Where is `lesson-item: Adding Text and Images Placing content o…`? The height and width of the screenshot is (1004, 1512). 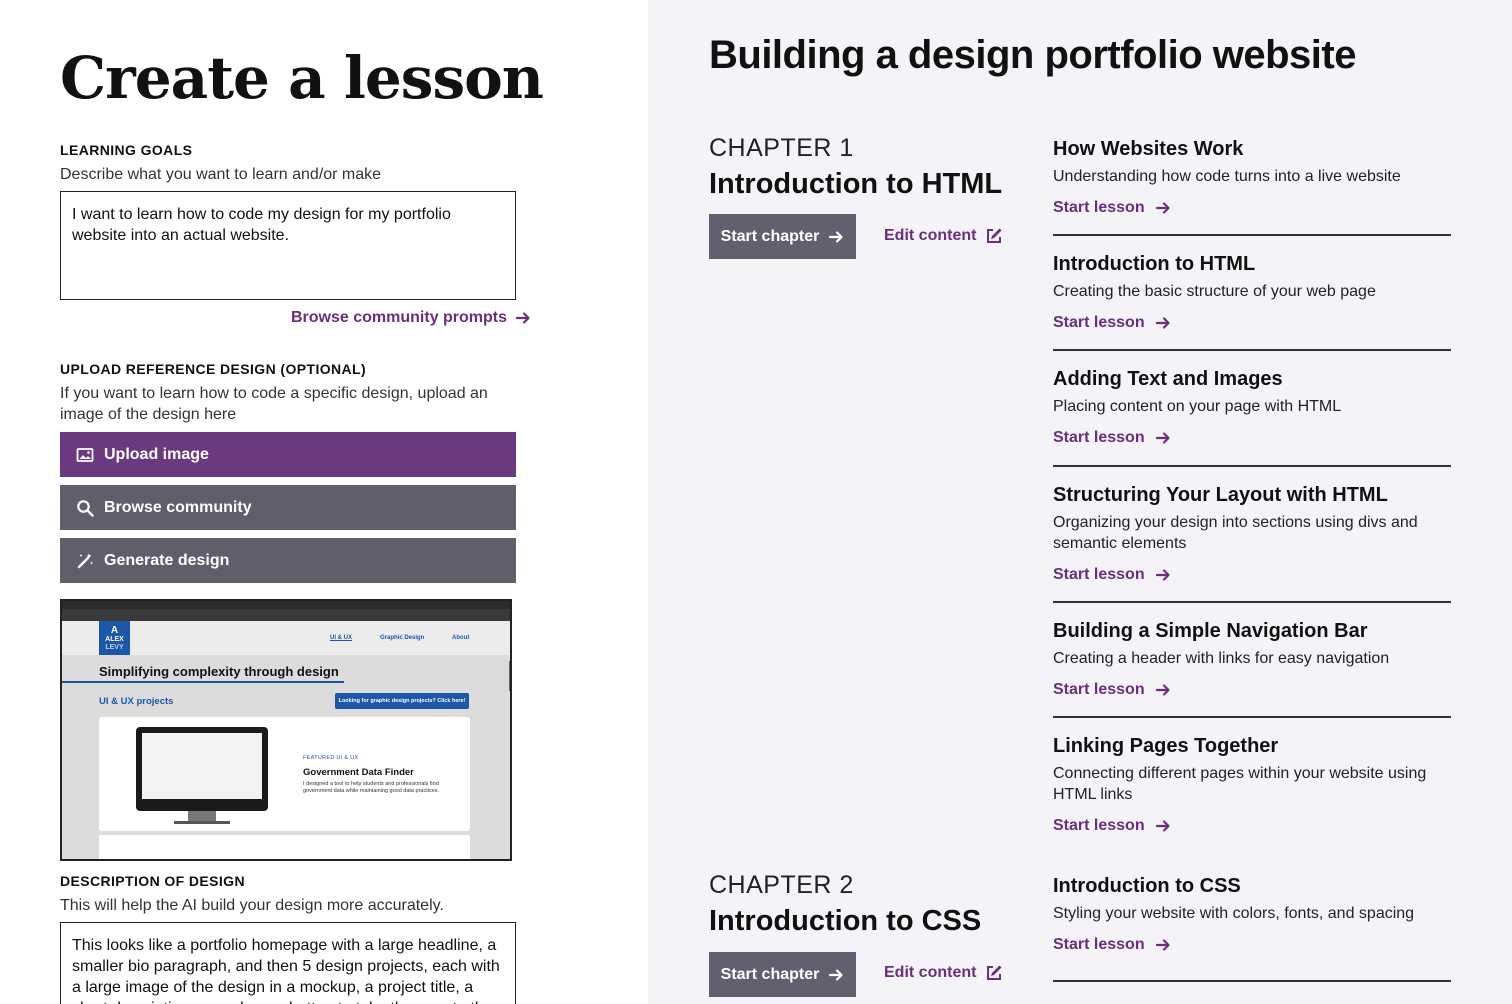
lesson-item: Adding Text and Images Placing content o… is located at coordinates (1252, 406).